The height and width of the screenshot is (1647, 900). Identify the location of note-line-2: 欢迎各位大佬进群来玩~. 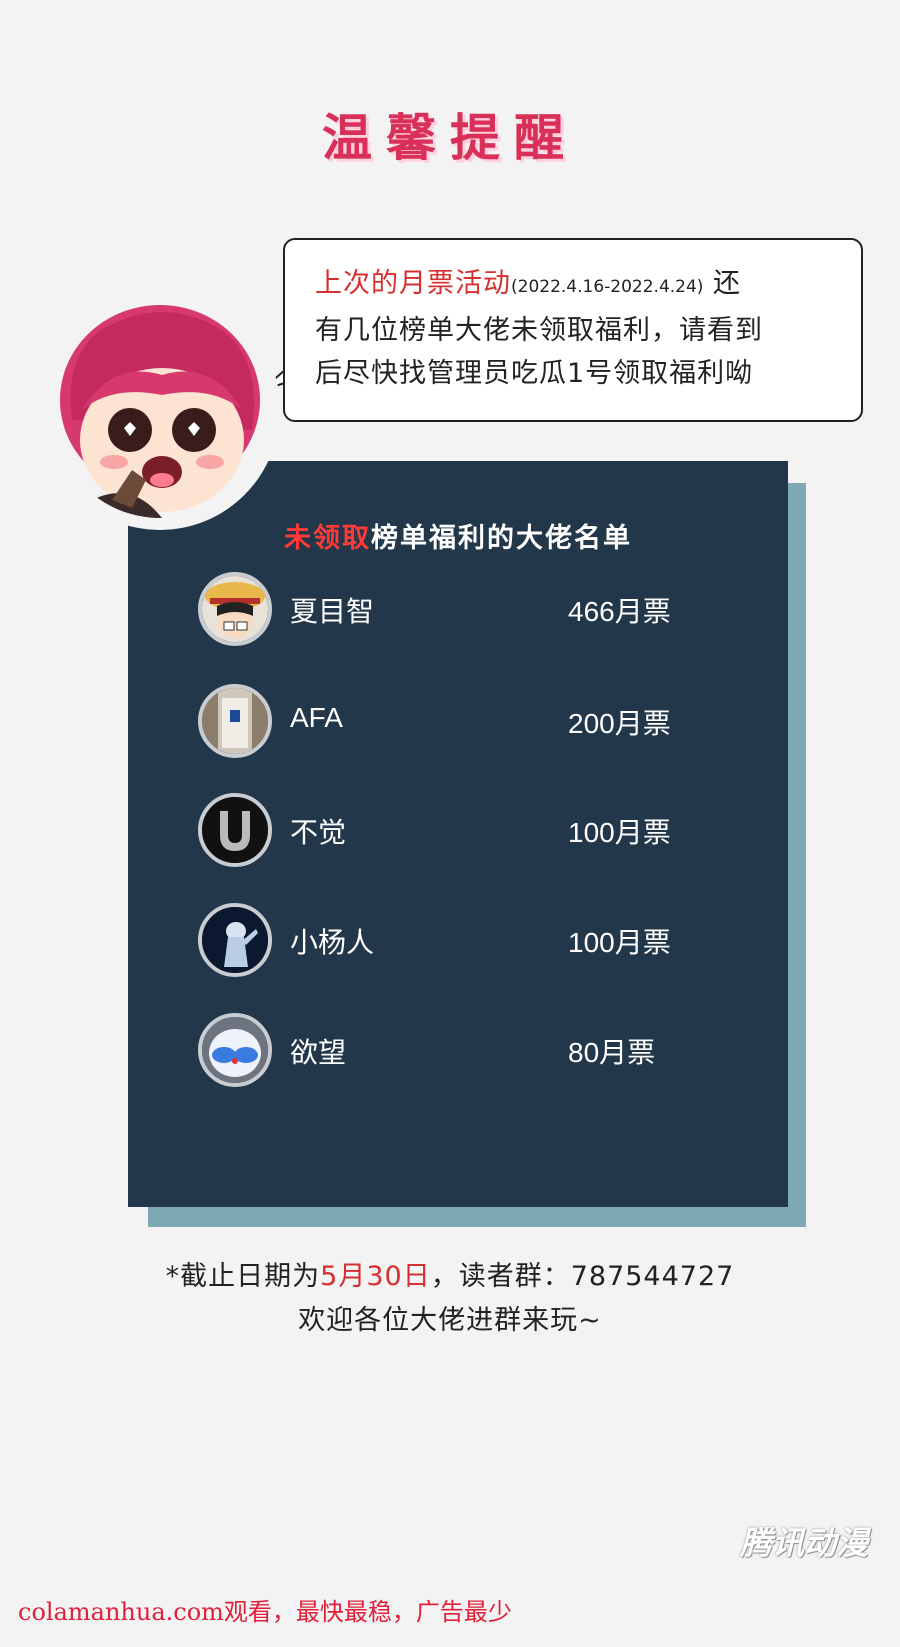
(450, 1320).